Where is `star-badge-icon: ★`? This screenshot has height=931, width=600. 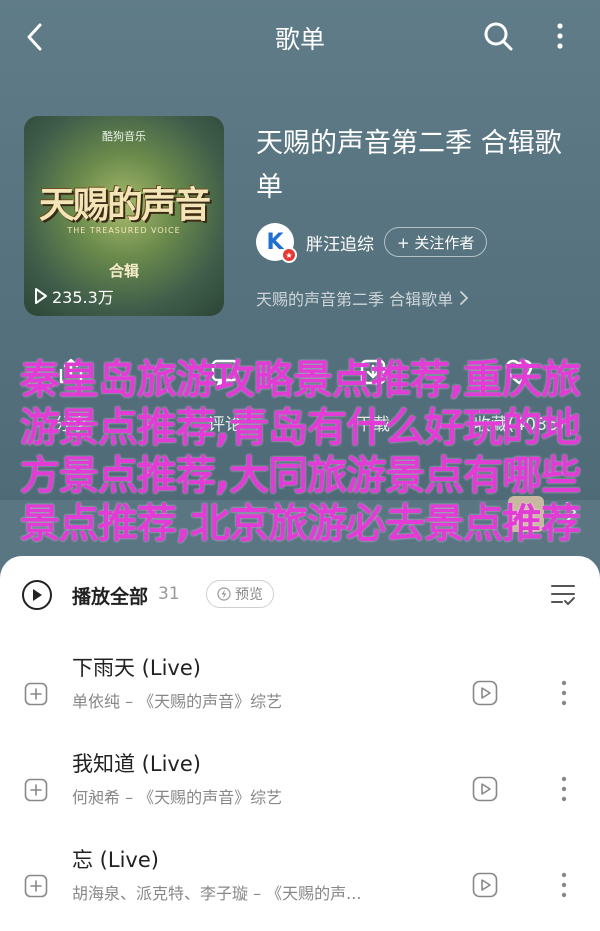 star-badge-icon: ★ is located at coordinates (289, 255).